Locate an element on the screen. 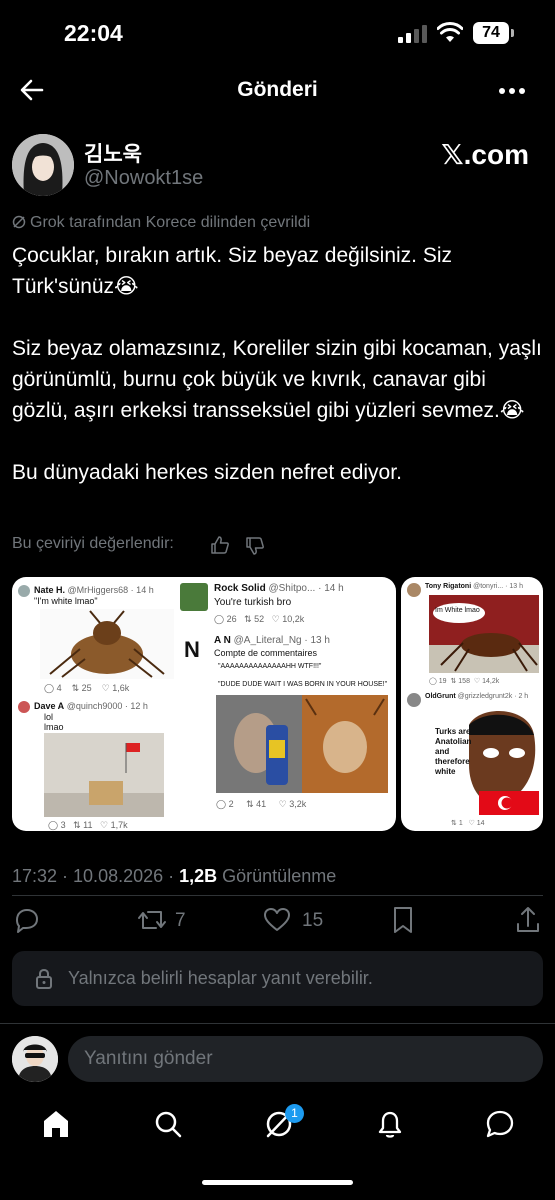 The height and width of the screenshot is (1200, 555). top-bar: Gönderi is located at coordinates (277, 90).